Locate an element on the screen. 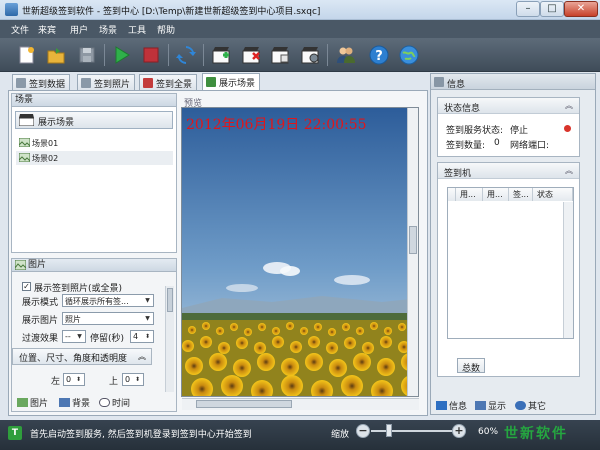  scene-ab-button is located at coordinates (280, 55).